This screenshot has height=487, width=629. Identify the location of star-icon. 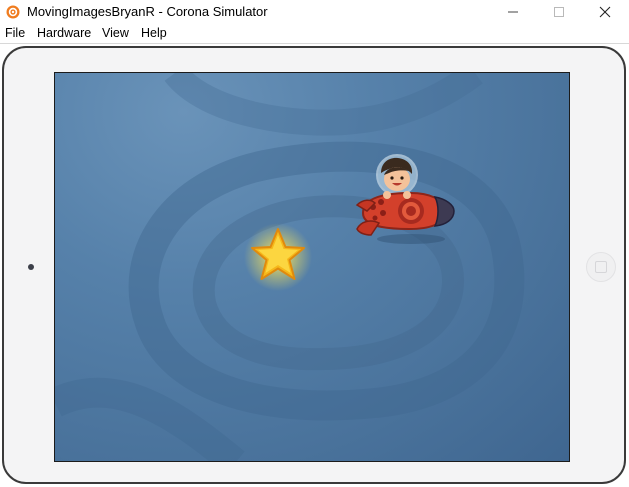
(278, 256).